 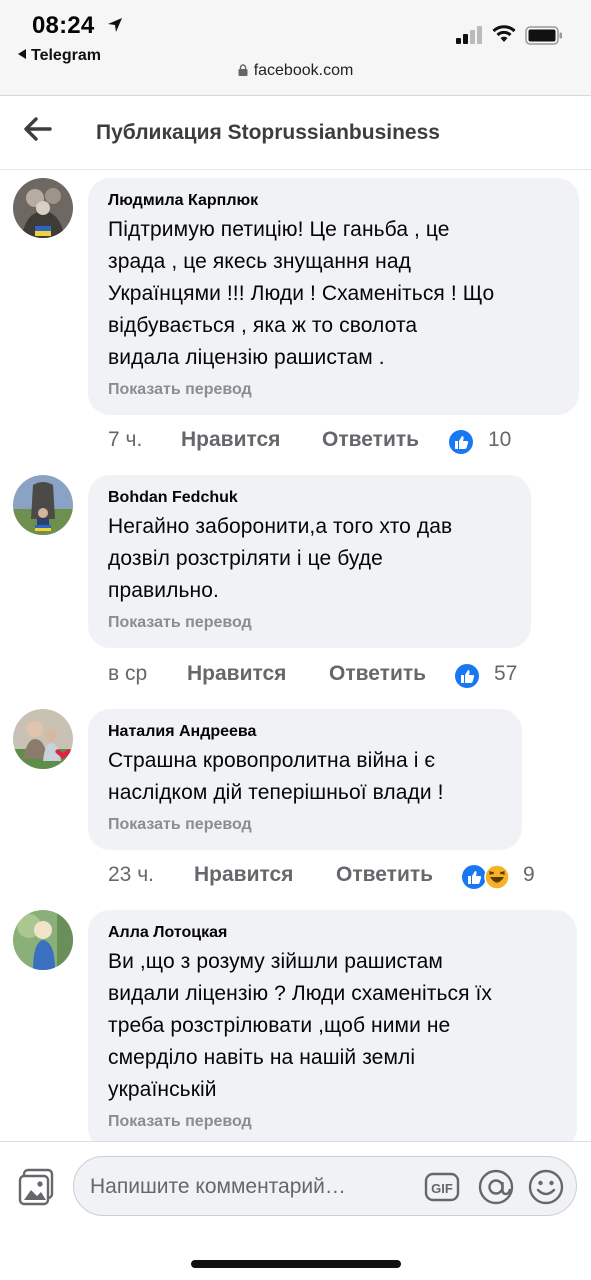 I want to click on comment-author: Людмила Карплюк, so click(x=333, y=201).